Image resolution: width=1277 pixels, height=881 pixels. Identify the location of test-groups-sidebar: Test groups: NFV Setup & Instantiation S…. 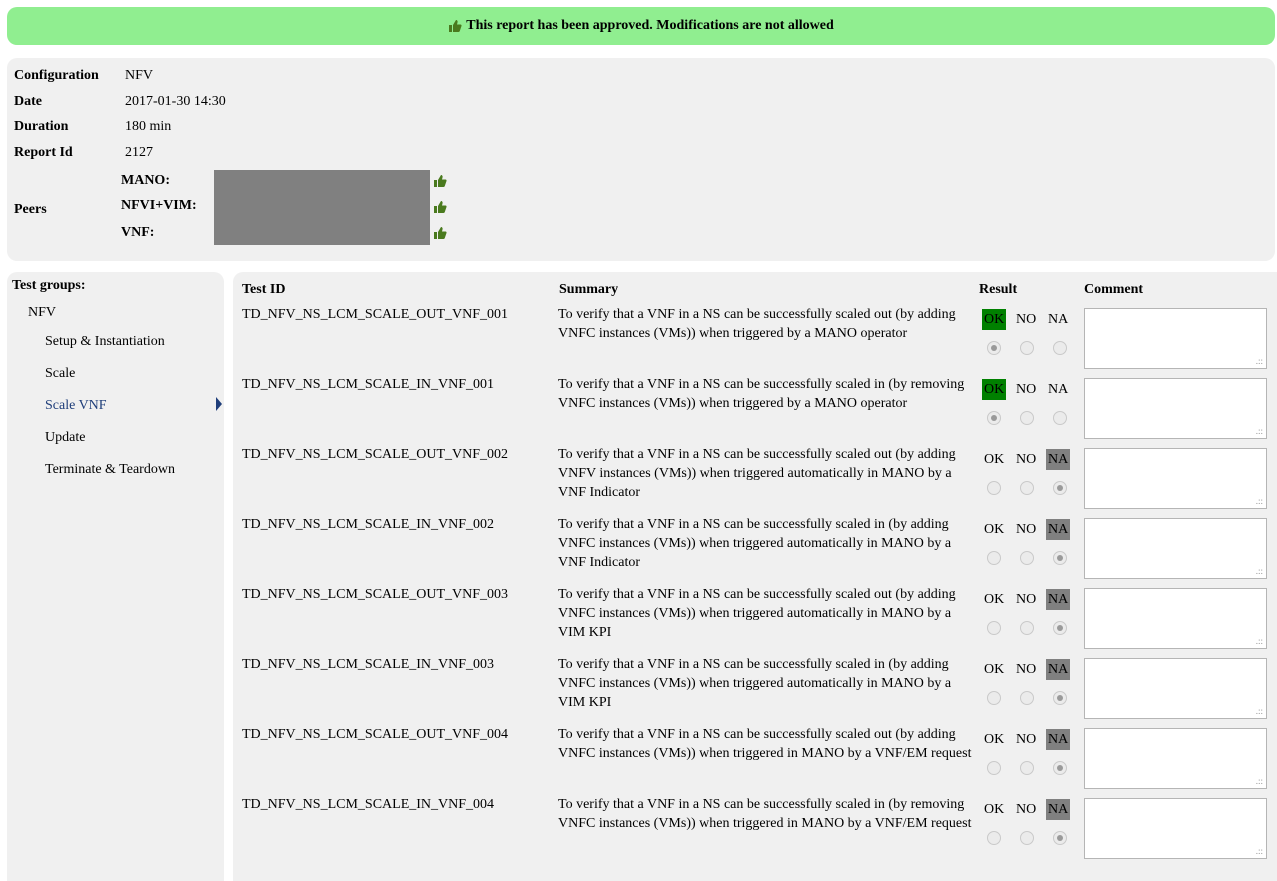
(115, 576).